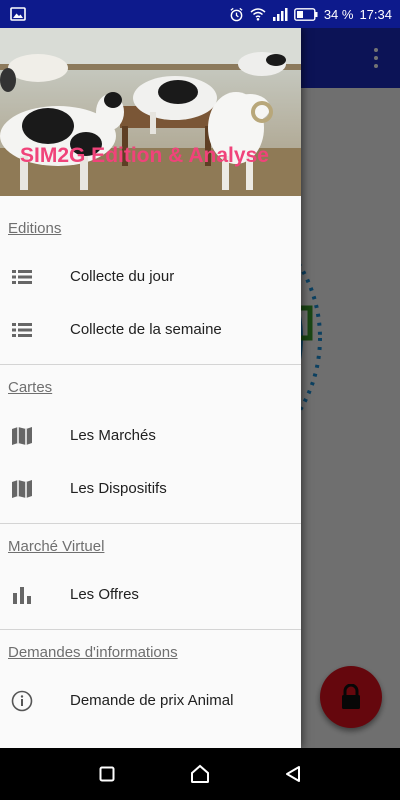 This screenshot has width=400, height=800. What do you see at coordinates (236, 14) in the screenshot?
I see `alarm-icon` at bounding box center [236, 14].